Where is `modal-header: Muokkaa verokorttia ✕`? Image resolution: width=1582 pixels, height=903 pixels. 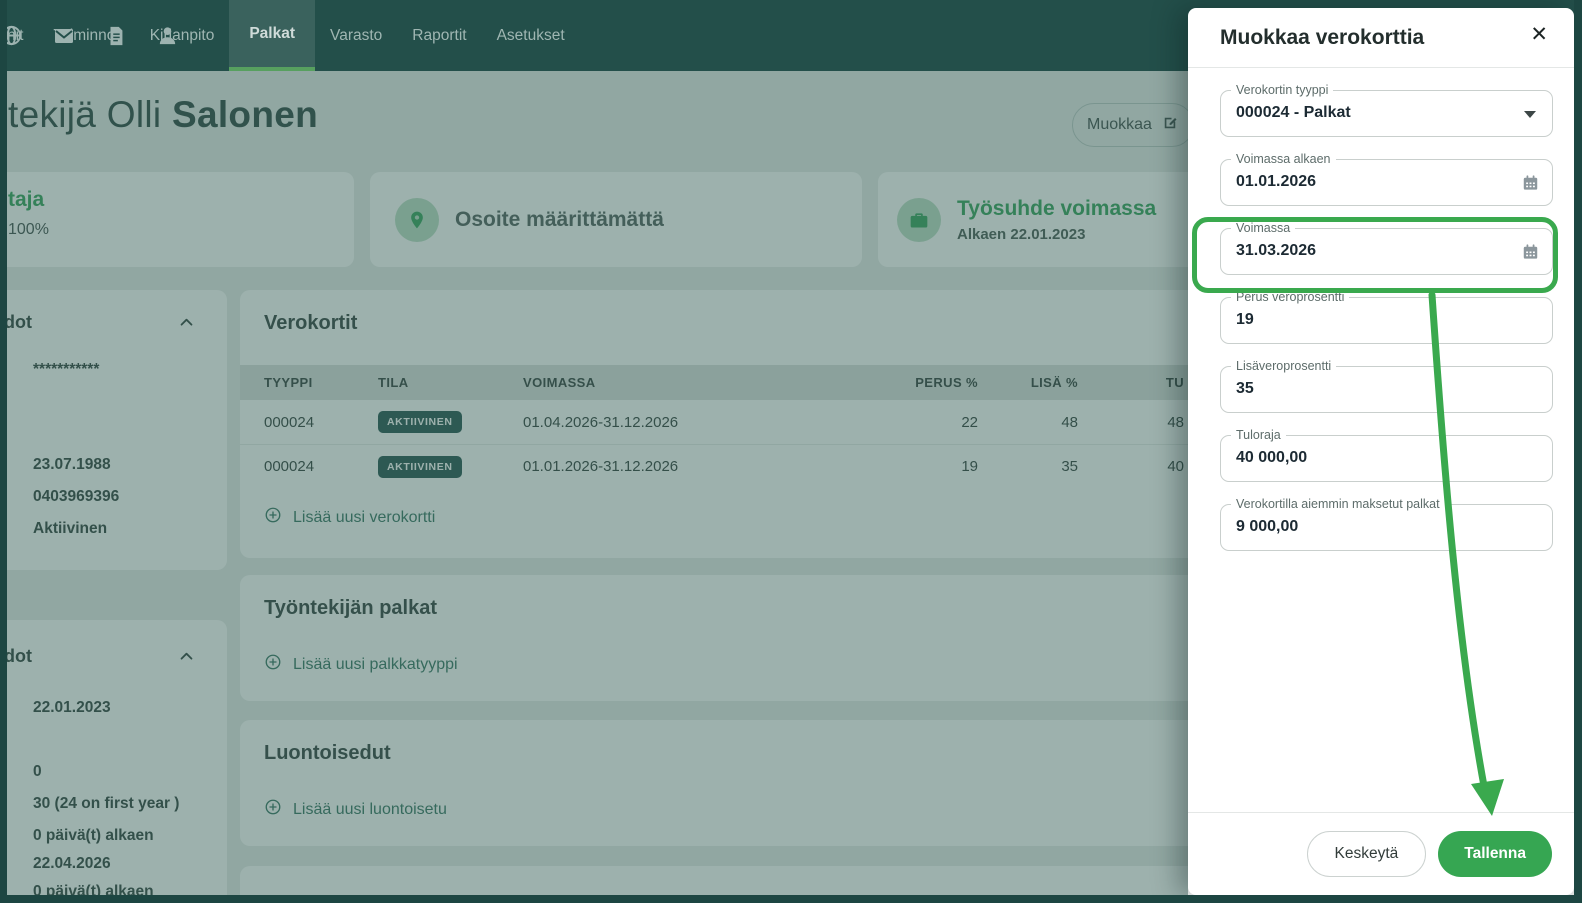
modal-header: Muokkaa verokorttia ✕ is located at coordinates (1381, 38).